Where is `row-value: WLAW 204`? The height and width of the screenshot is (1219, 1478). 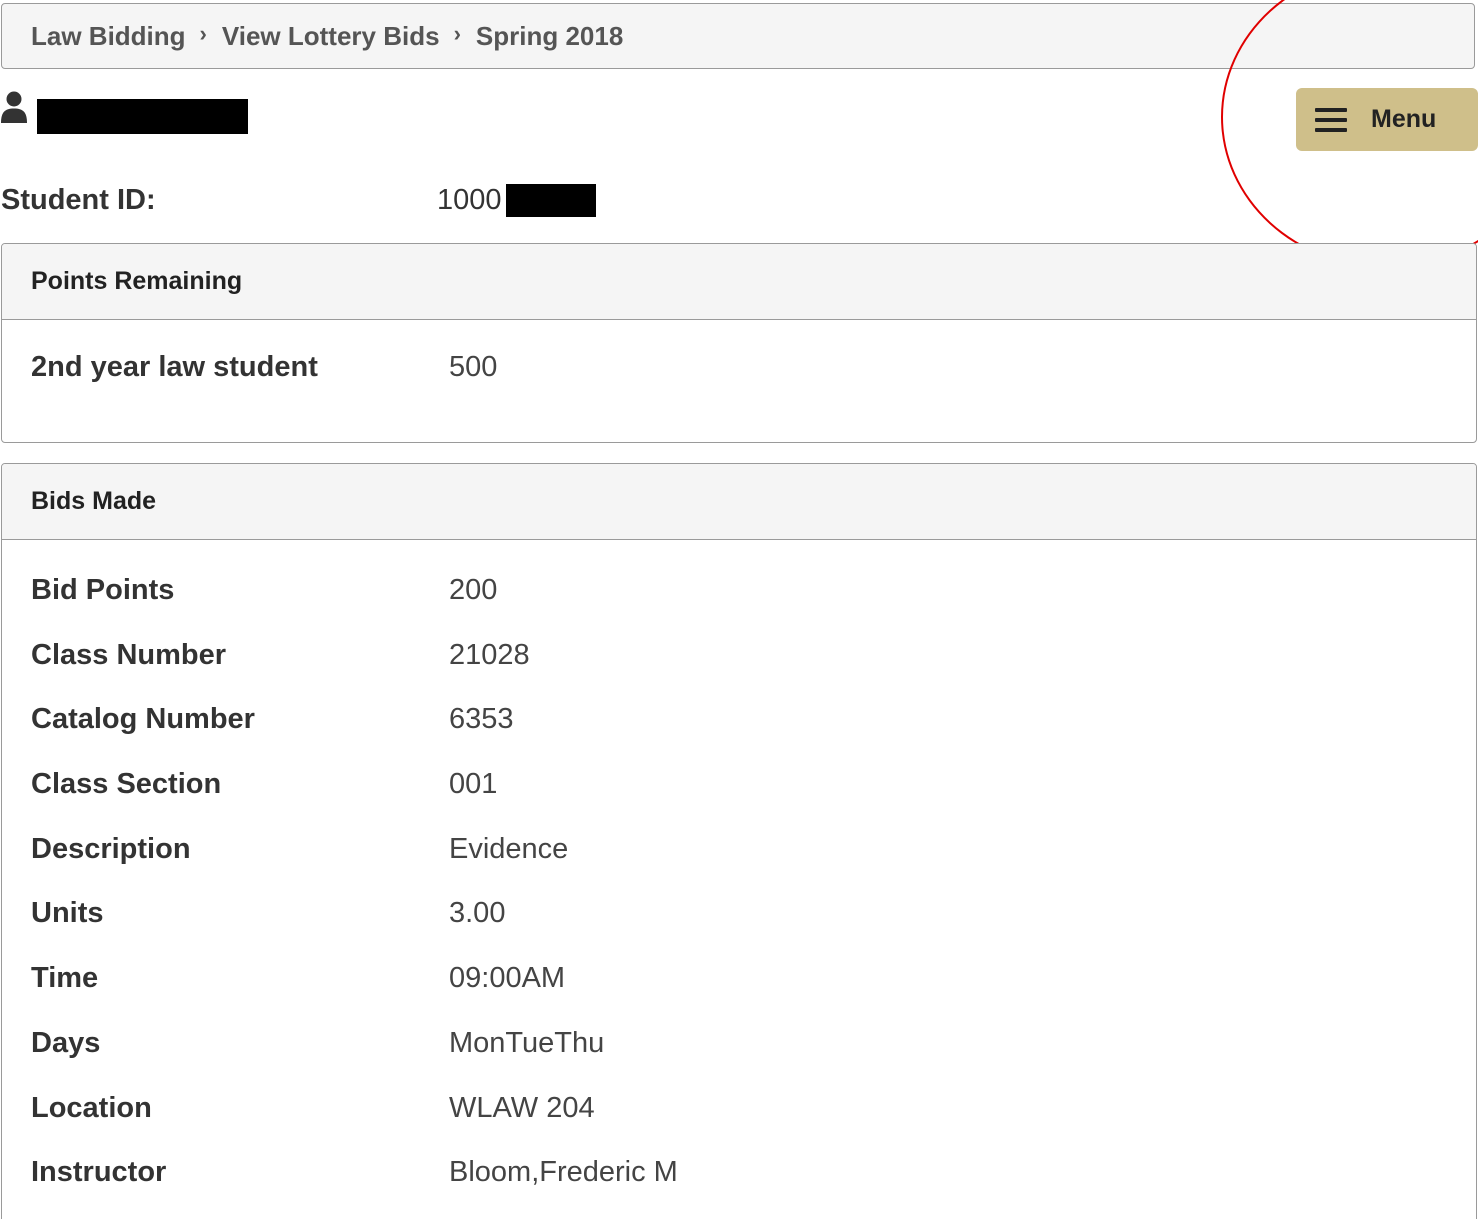 row-value: WLAW 204 is located at coordinates (522, 1107).